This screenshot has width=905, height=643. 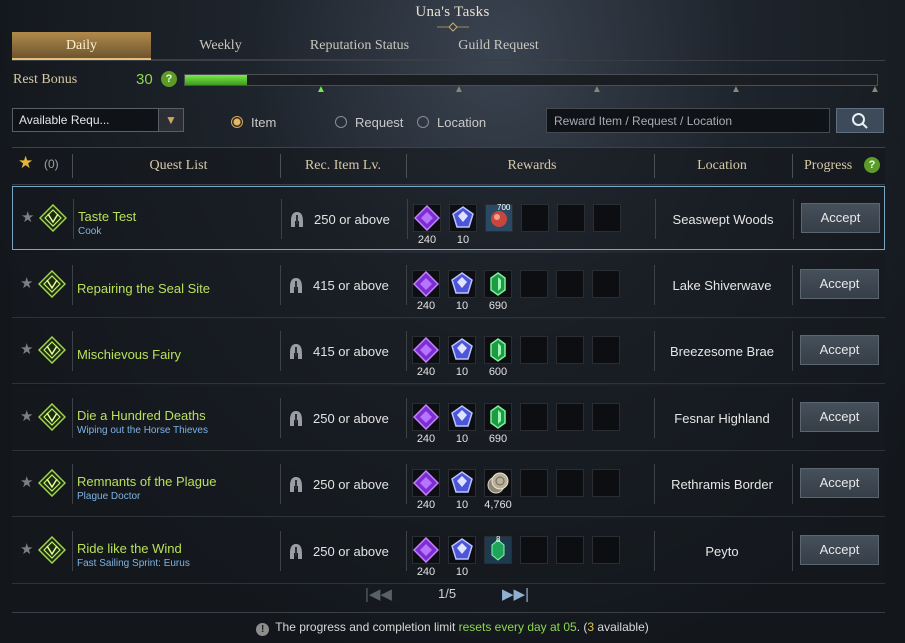 What do you see at coordinates (462, 122) in the screenshot?
I see `radio-location-label: Location` at bounding box center [462, 122].